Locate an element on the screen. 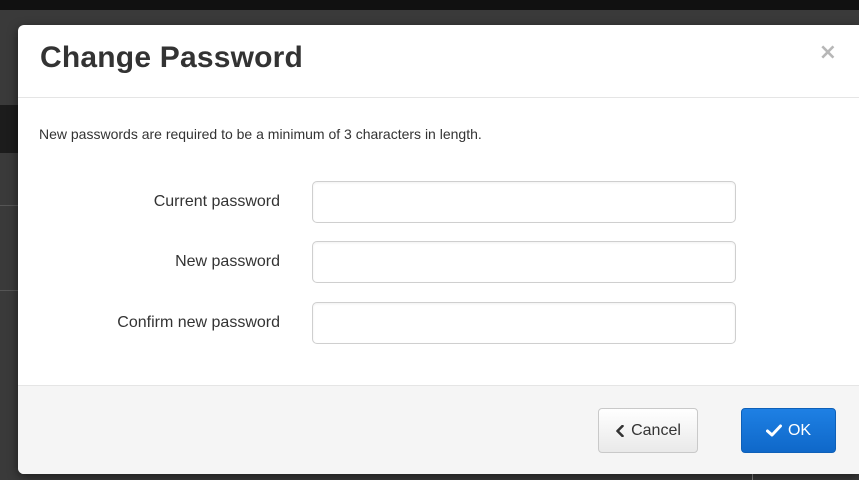  new-password-input is located at coordinates (524, 262).